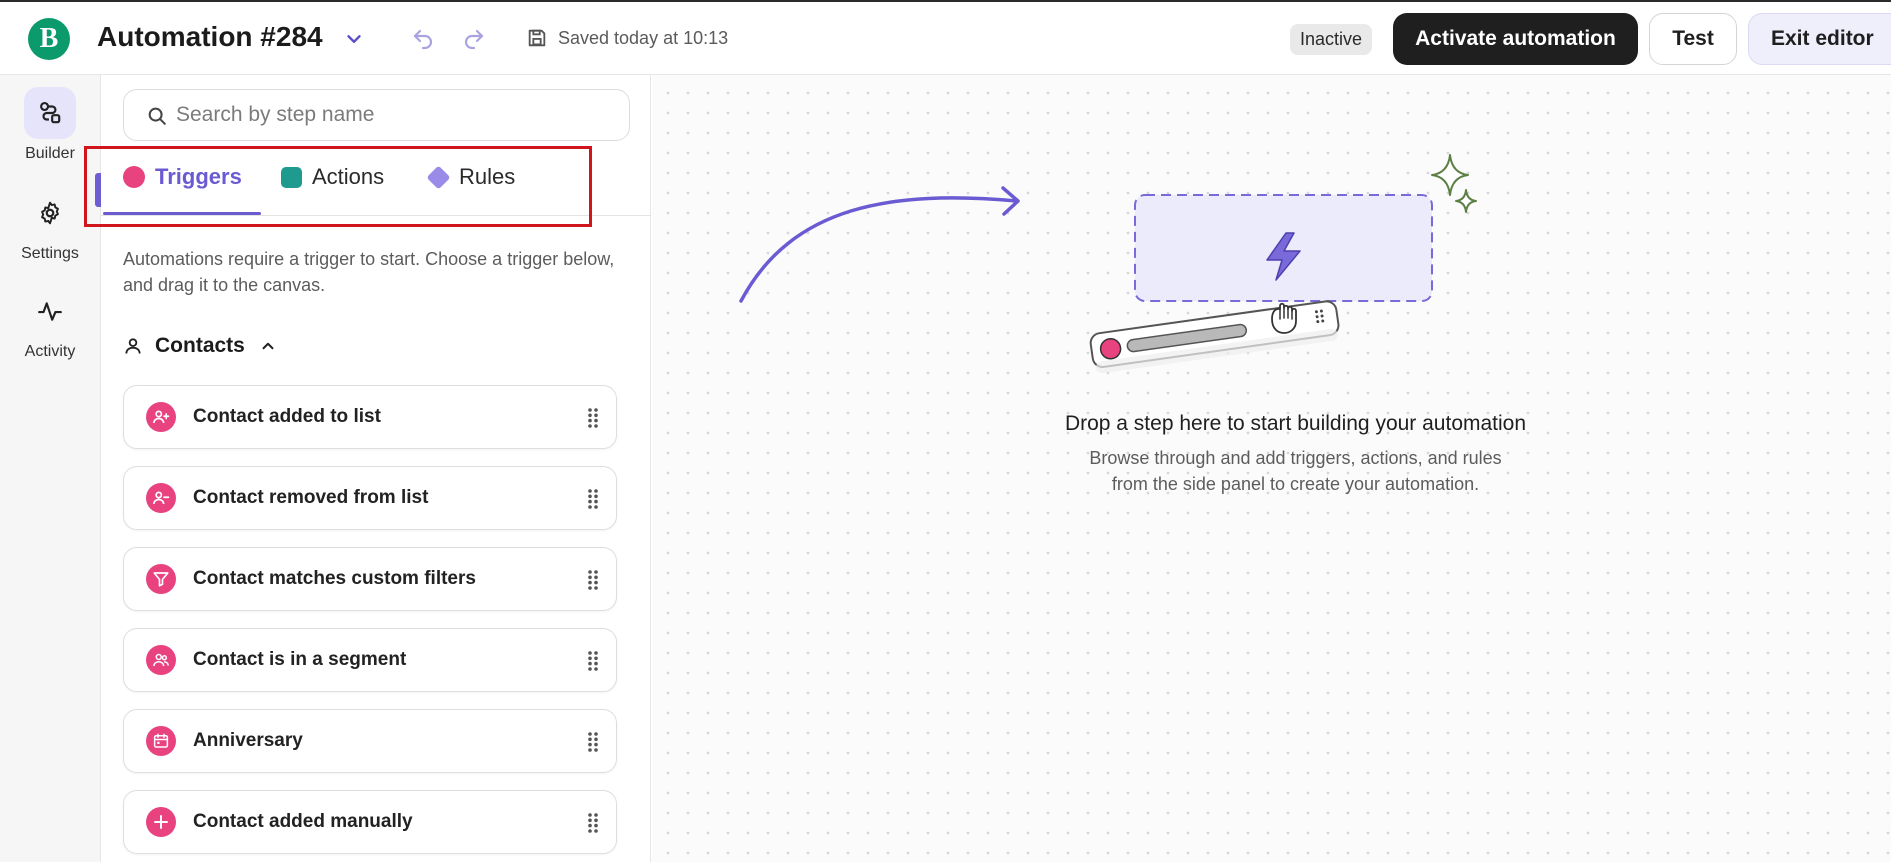  I want to click on users-icon, so click(161, 660).